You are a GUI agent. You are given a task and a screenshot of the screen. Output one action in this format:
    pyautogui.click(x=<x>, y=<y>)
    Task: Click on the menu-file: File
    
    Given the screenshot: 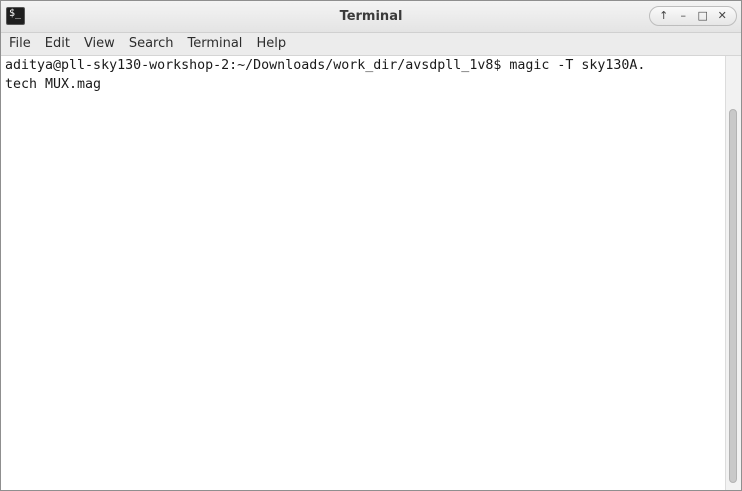 What is the action you would take?
    pyautogui.click(x=20, y=44)
    